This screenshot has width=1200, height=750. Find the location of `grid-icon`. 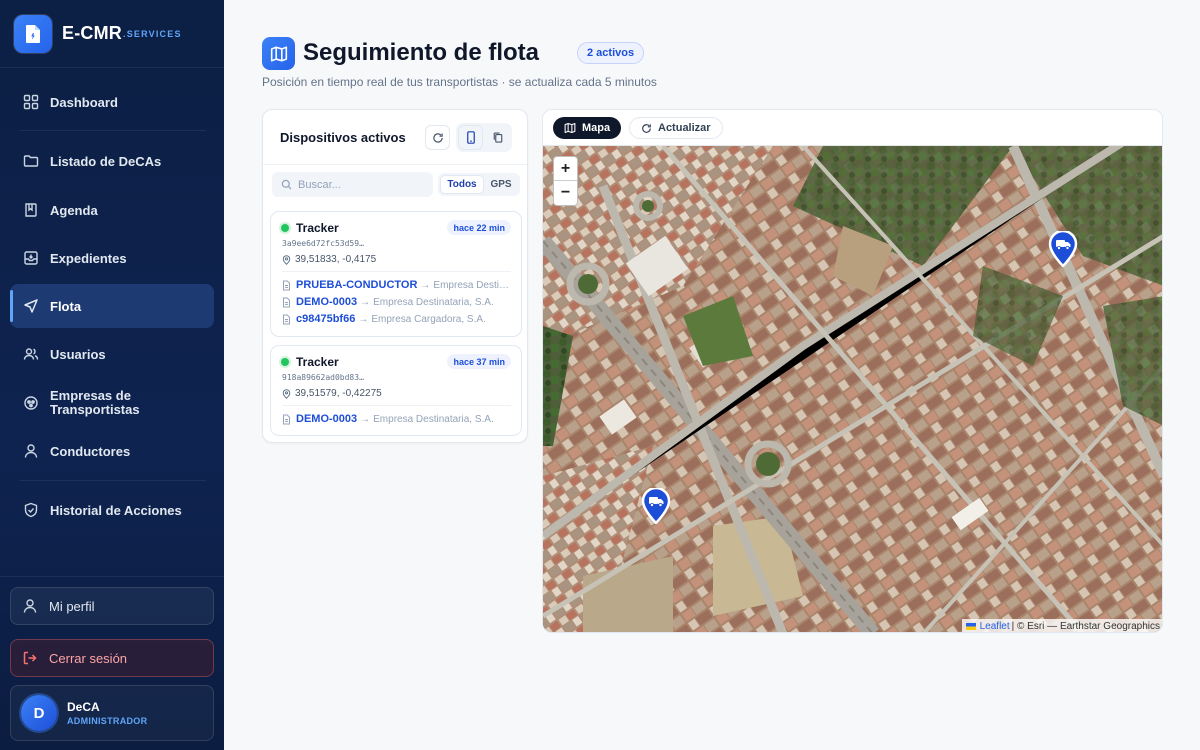

grid-icon is located at coordinates (31, 102).